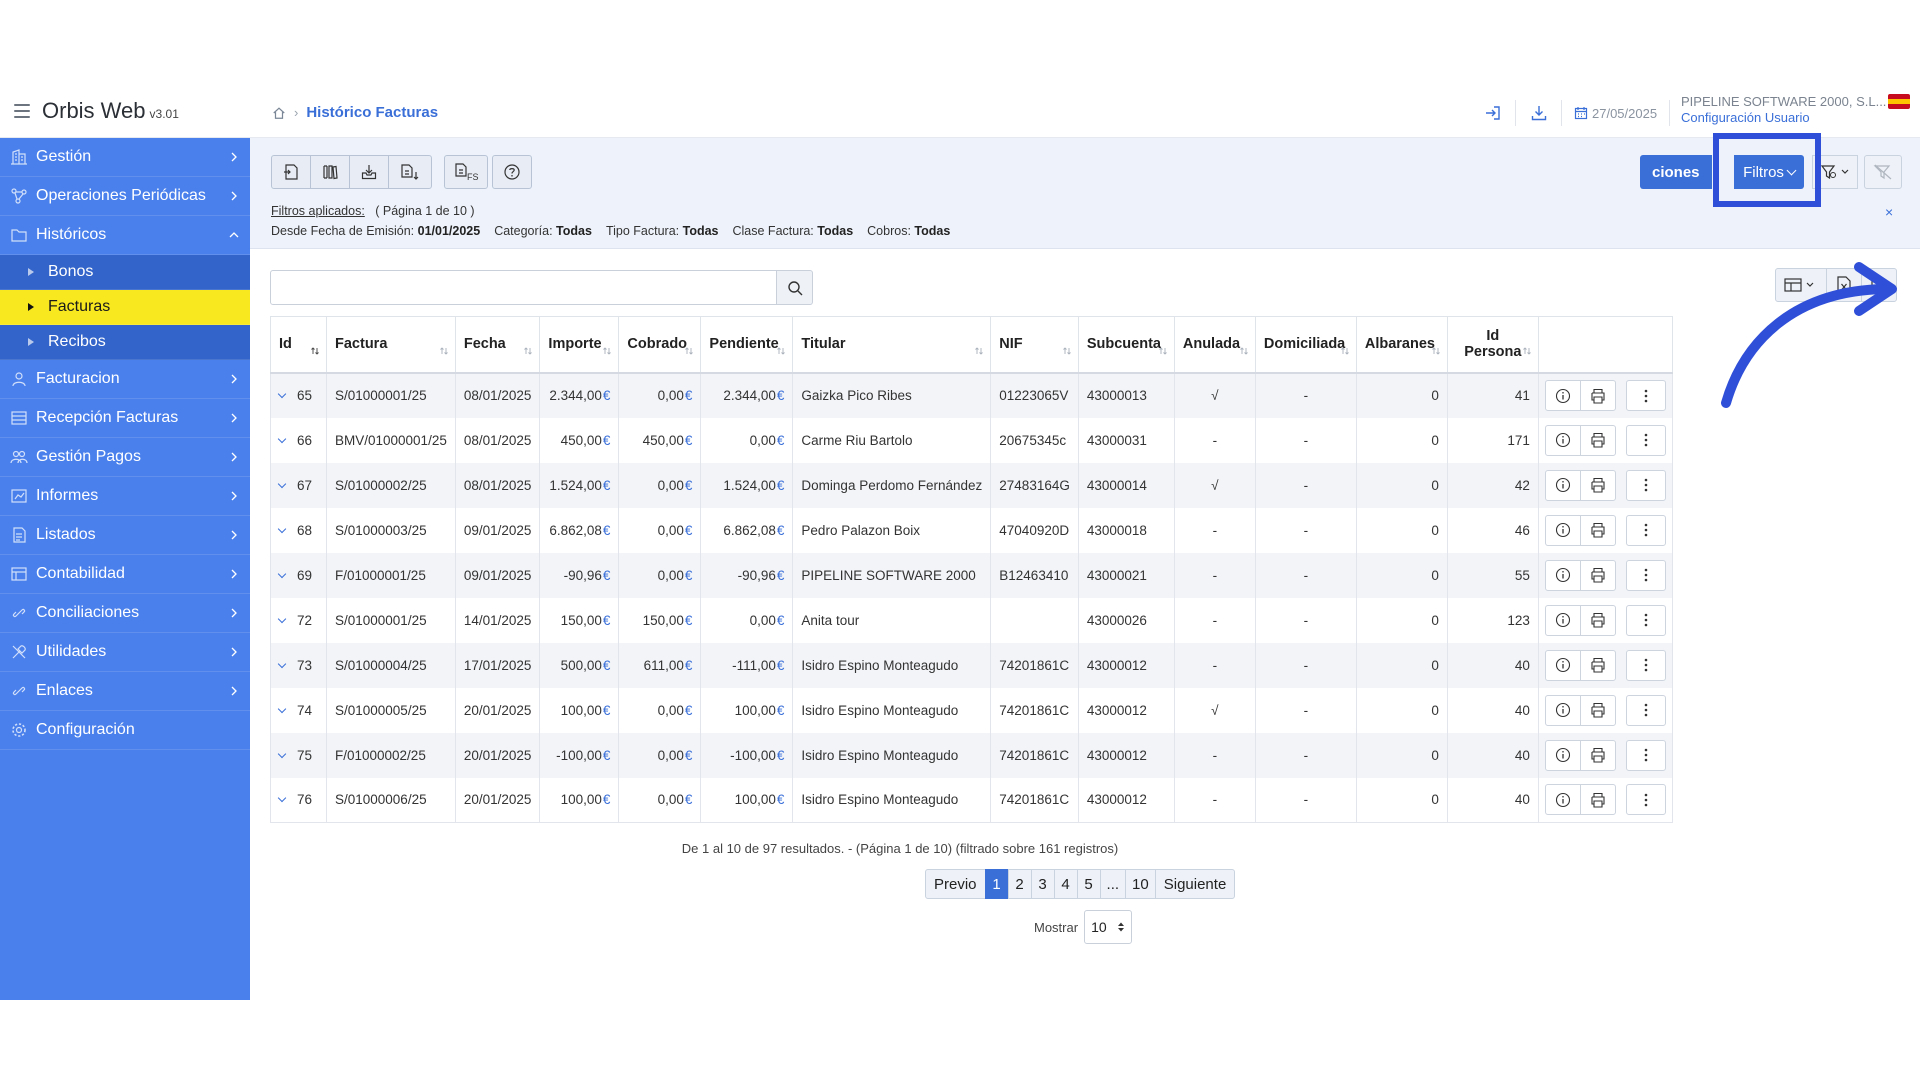 The height and width of the screenshot is (1080, 1920). Describe the element at coordinates (1493, 345) in the screenshot. I see `column-header-id-persona: Id Persona` at that location.